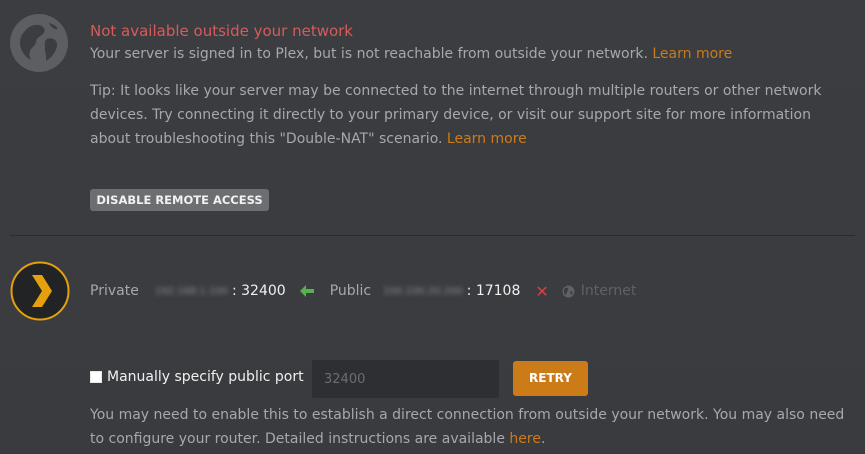 The image size is (865, 454). Describe the element at coordinates (525, 439) in the screenshot. I see `here-link: here` at that location.